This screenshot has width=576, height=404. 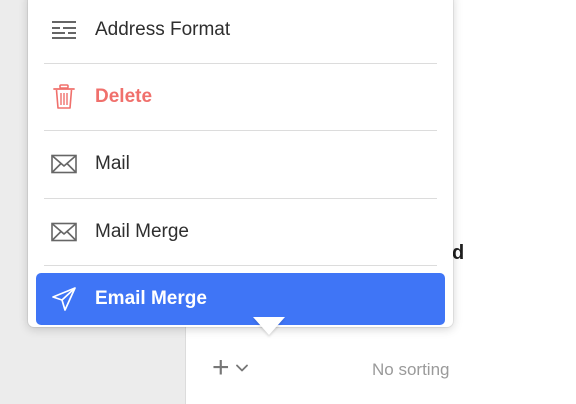 I want to click on address-format-icon, so click(x=64, y=30).